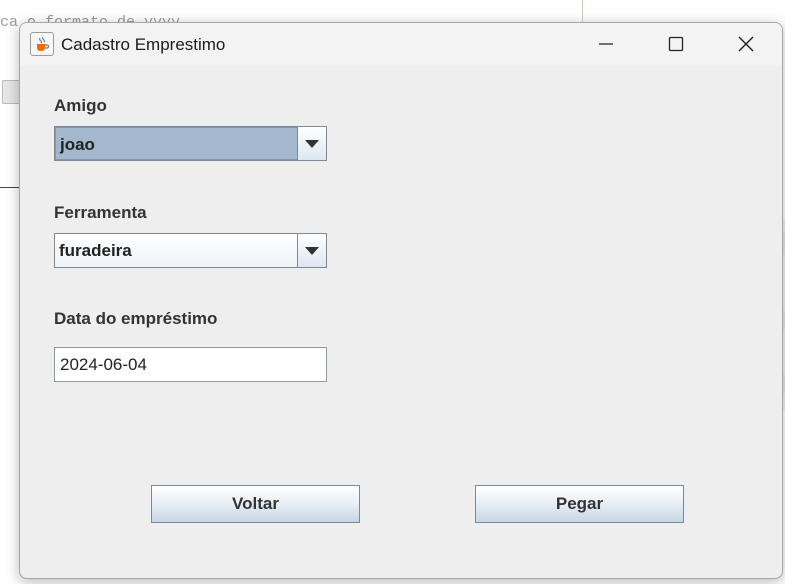 The height and width of the screenshot is (584, 785). I want to click on pegar-button: Pegar, so click(579, 504).